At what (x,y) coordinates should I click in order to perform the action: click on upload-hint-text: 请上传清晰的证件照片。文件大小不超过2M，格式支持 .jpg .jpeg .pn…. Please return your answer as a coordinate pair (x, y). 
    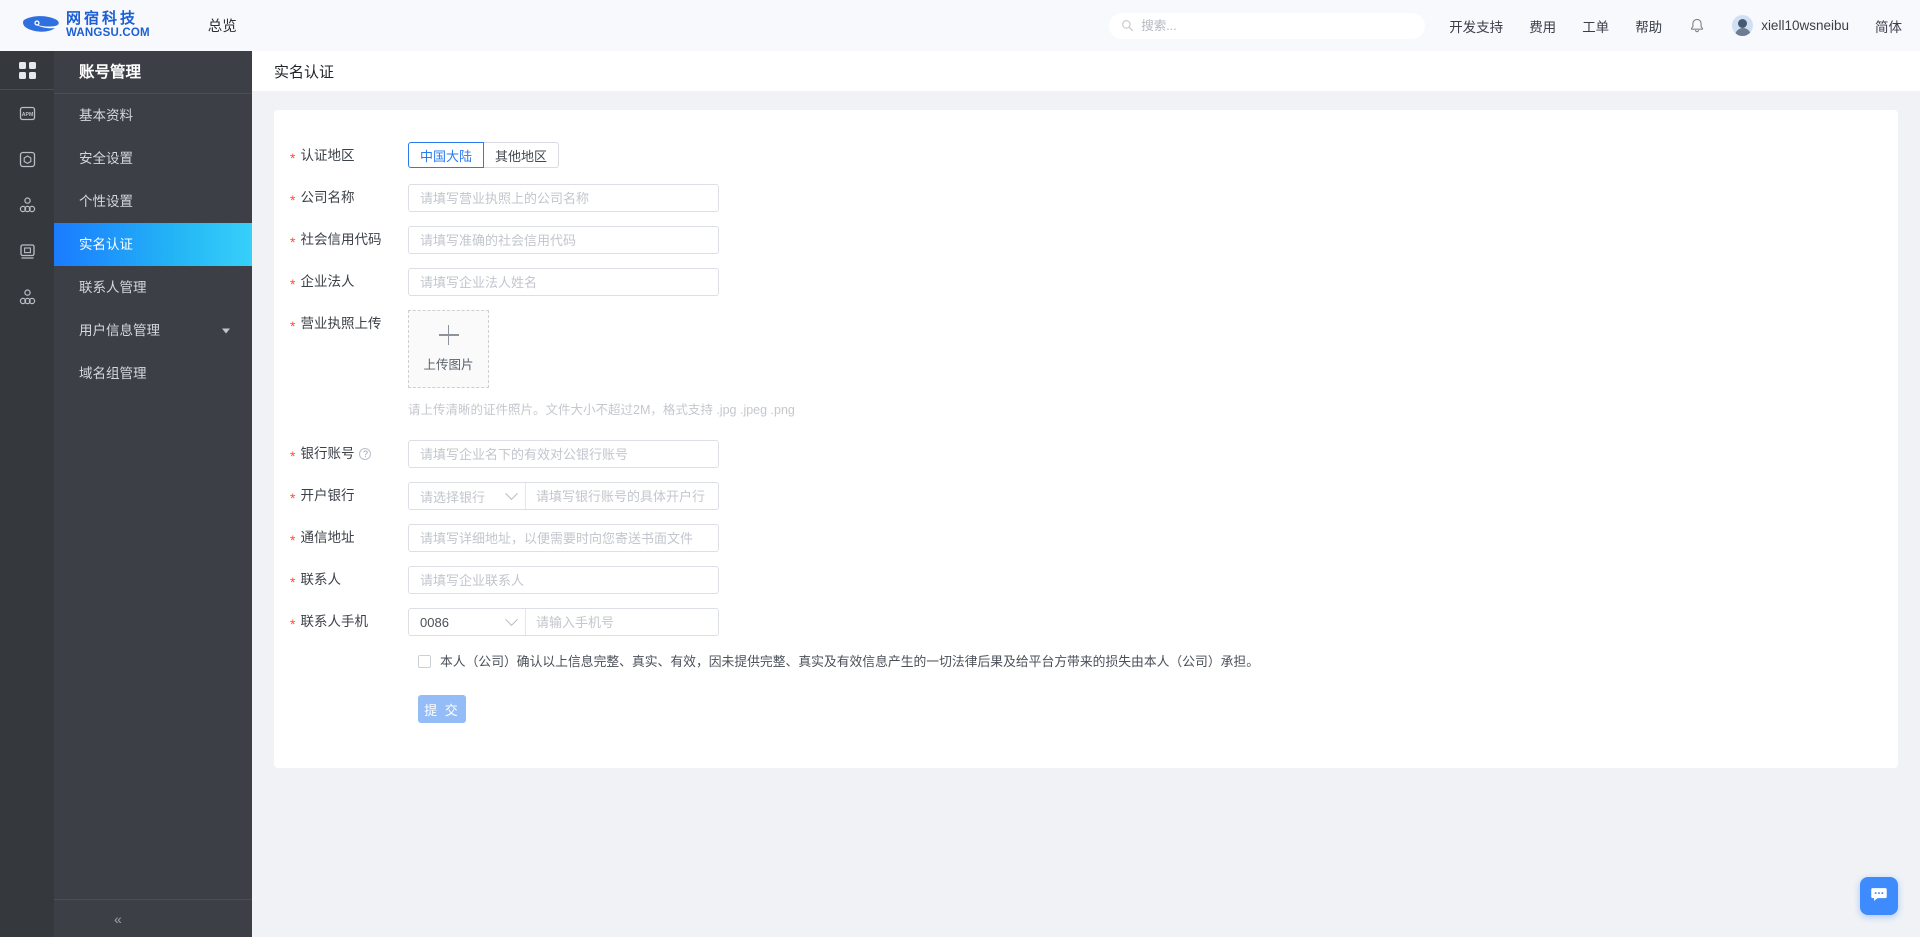
    Looking at the image, I should click on (601, 410).